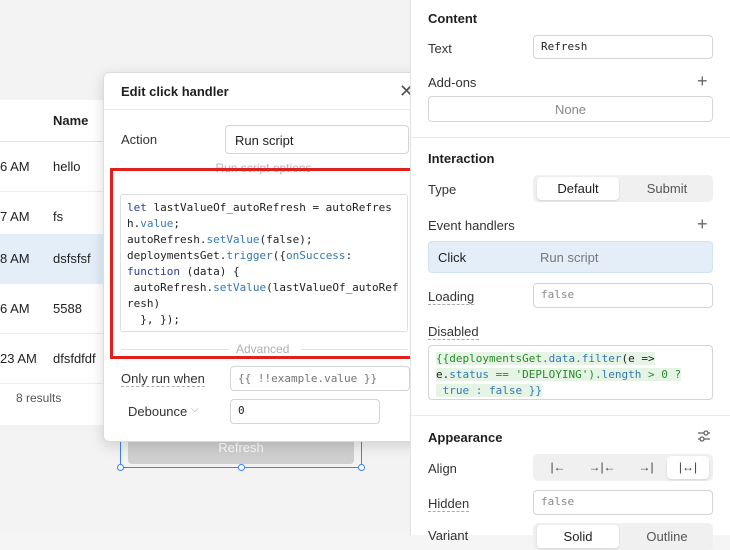  I want to click on align-segmented-control: |← →|← →| |↔|, so click(623, 467).